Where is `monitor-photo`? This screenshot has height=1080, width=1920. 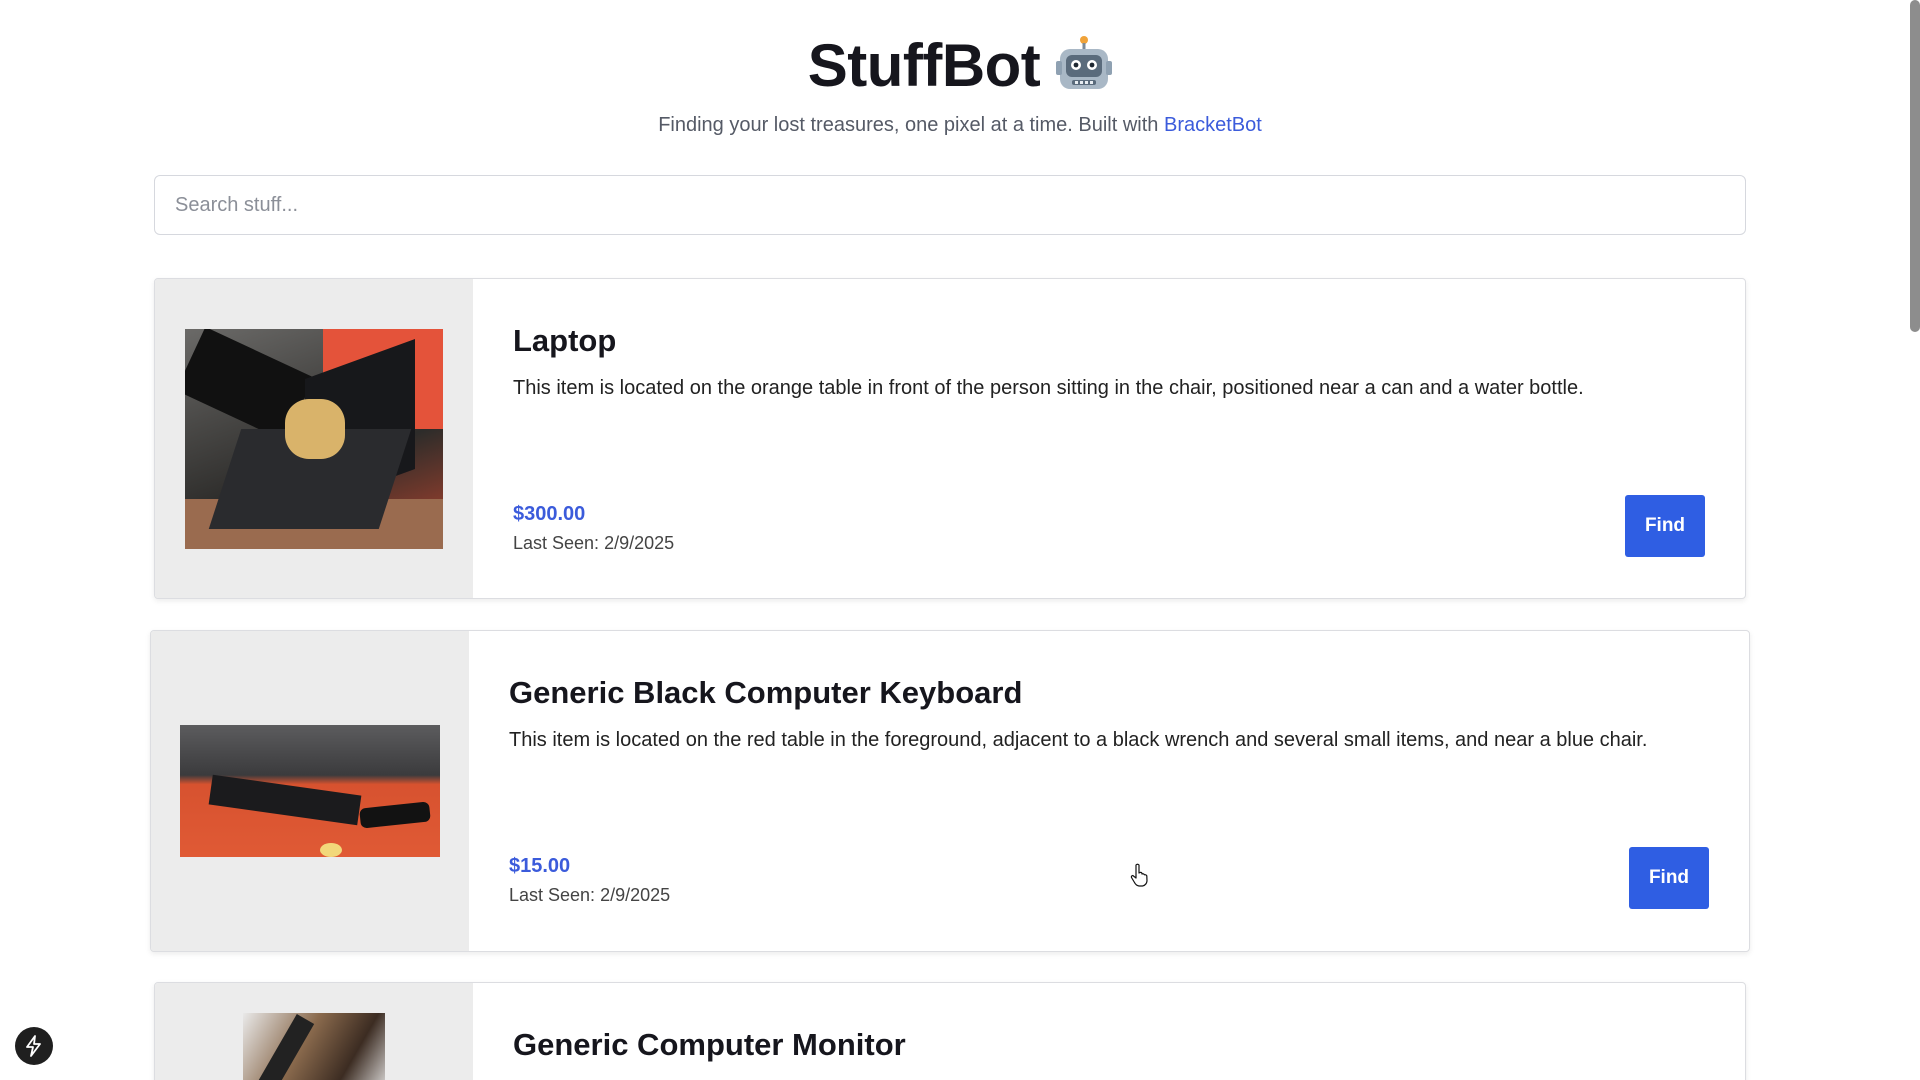 monitor-photo is located at coordinates (314, 1046).